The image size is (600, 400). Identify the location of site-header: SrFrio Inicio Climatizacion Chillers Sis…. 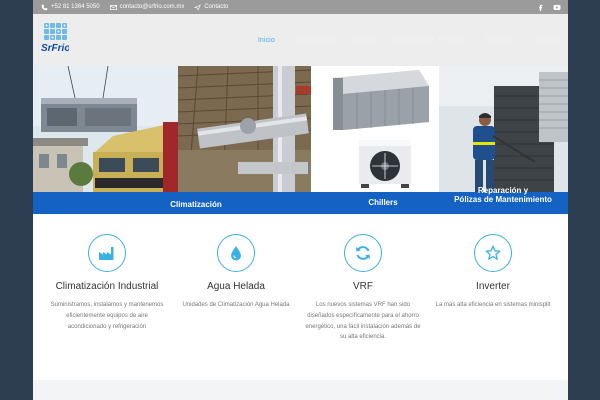
(300, 40).